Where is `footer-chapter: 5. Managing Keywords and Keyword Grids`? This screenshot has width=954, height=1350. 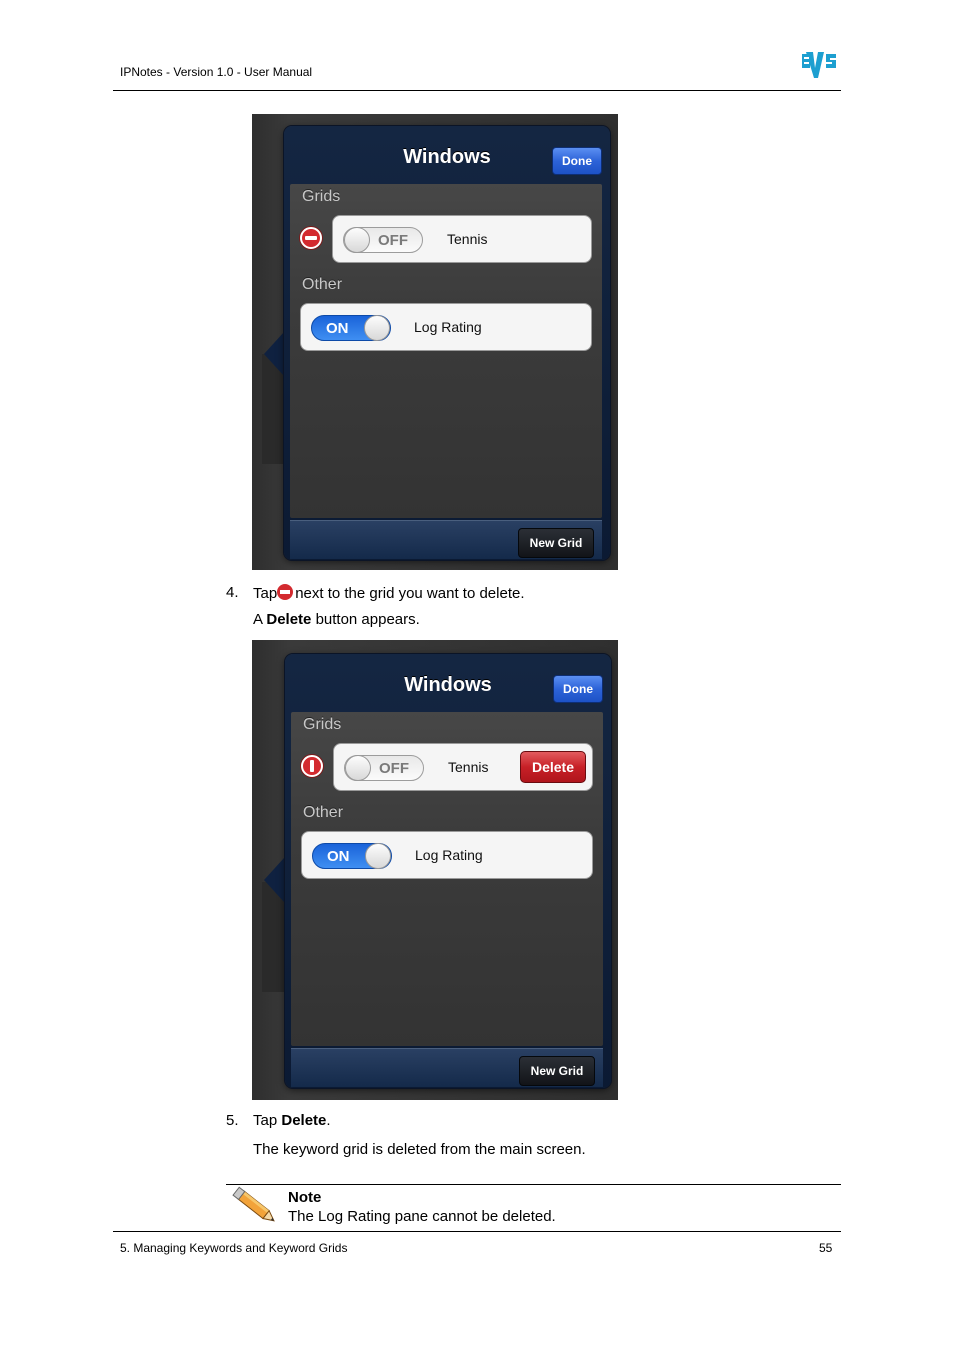 footer-chapter: 5. Managing Keywords and Keyword Grids is located at coordinates (234, 1248).